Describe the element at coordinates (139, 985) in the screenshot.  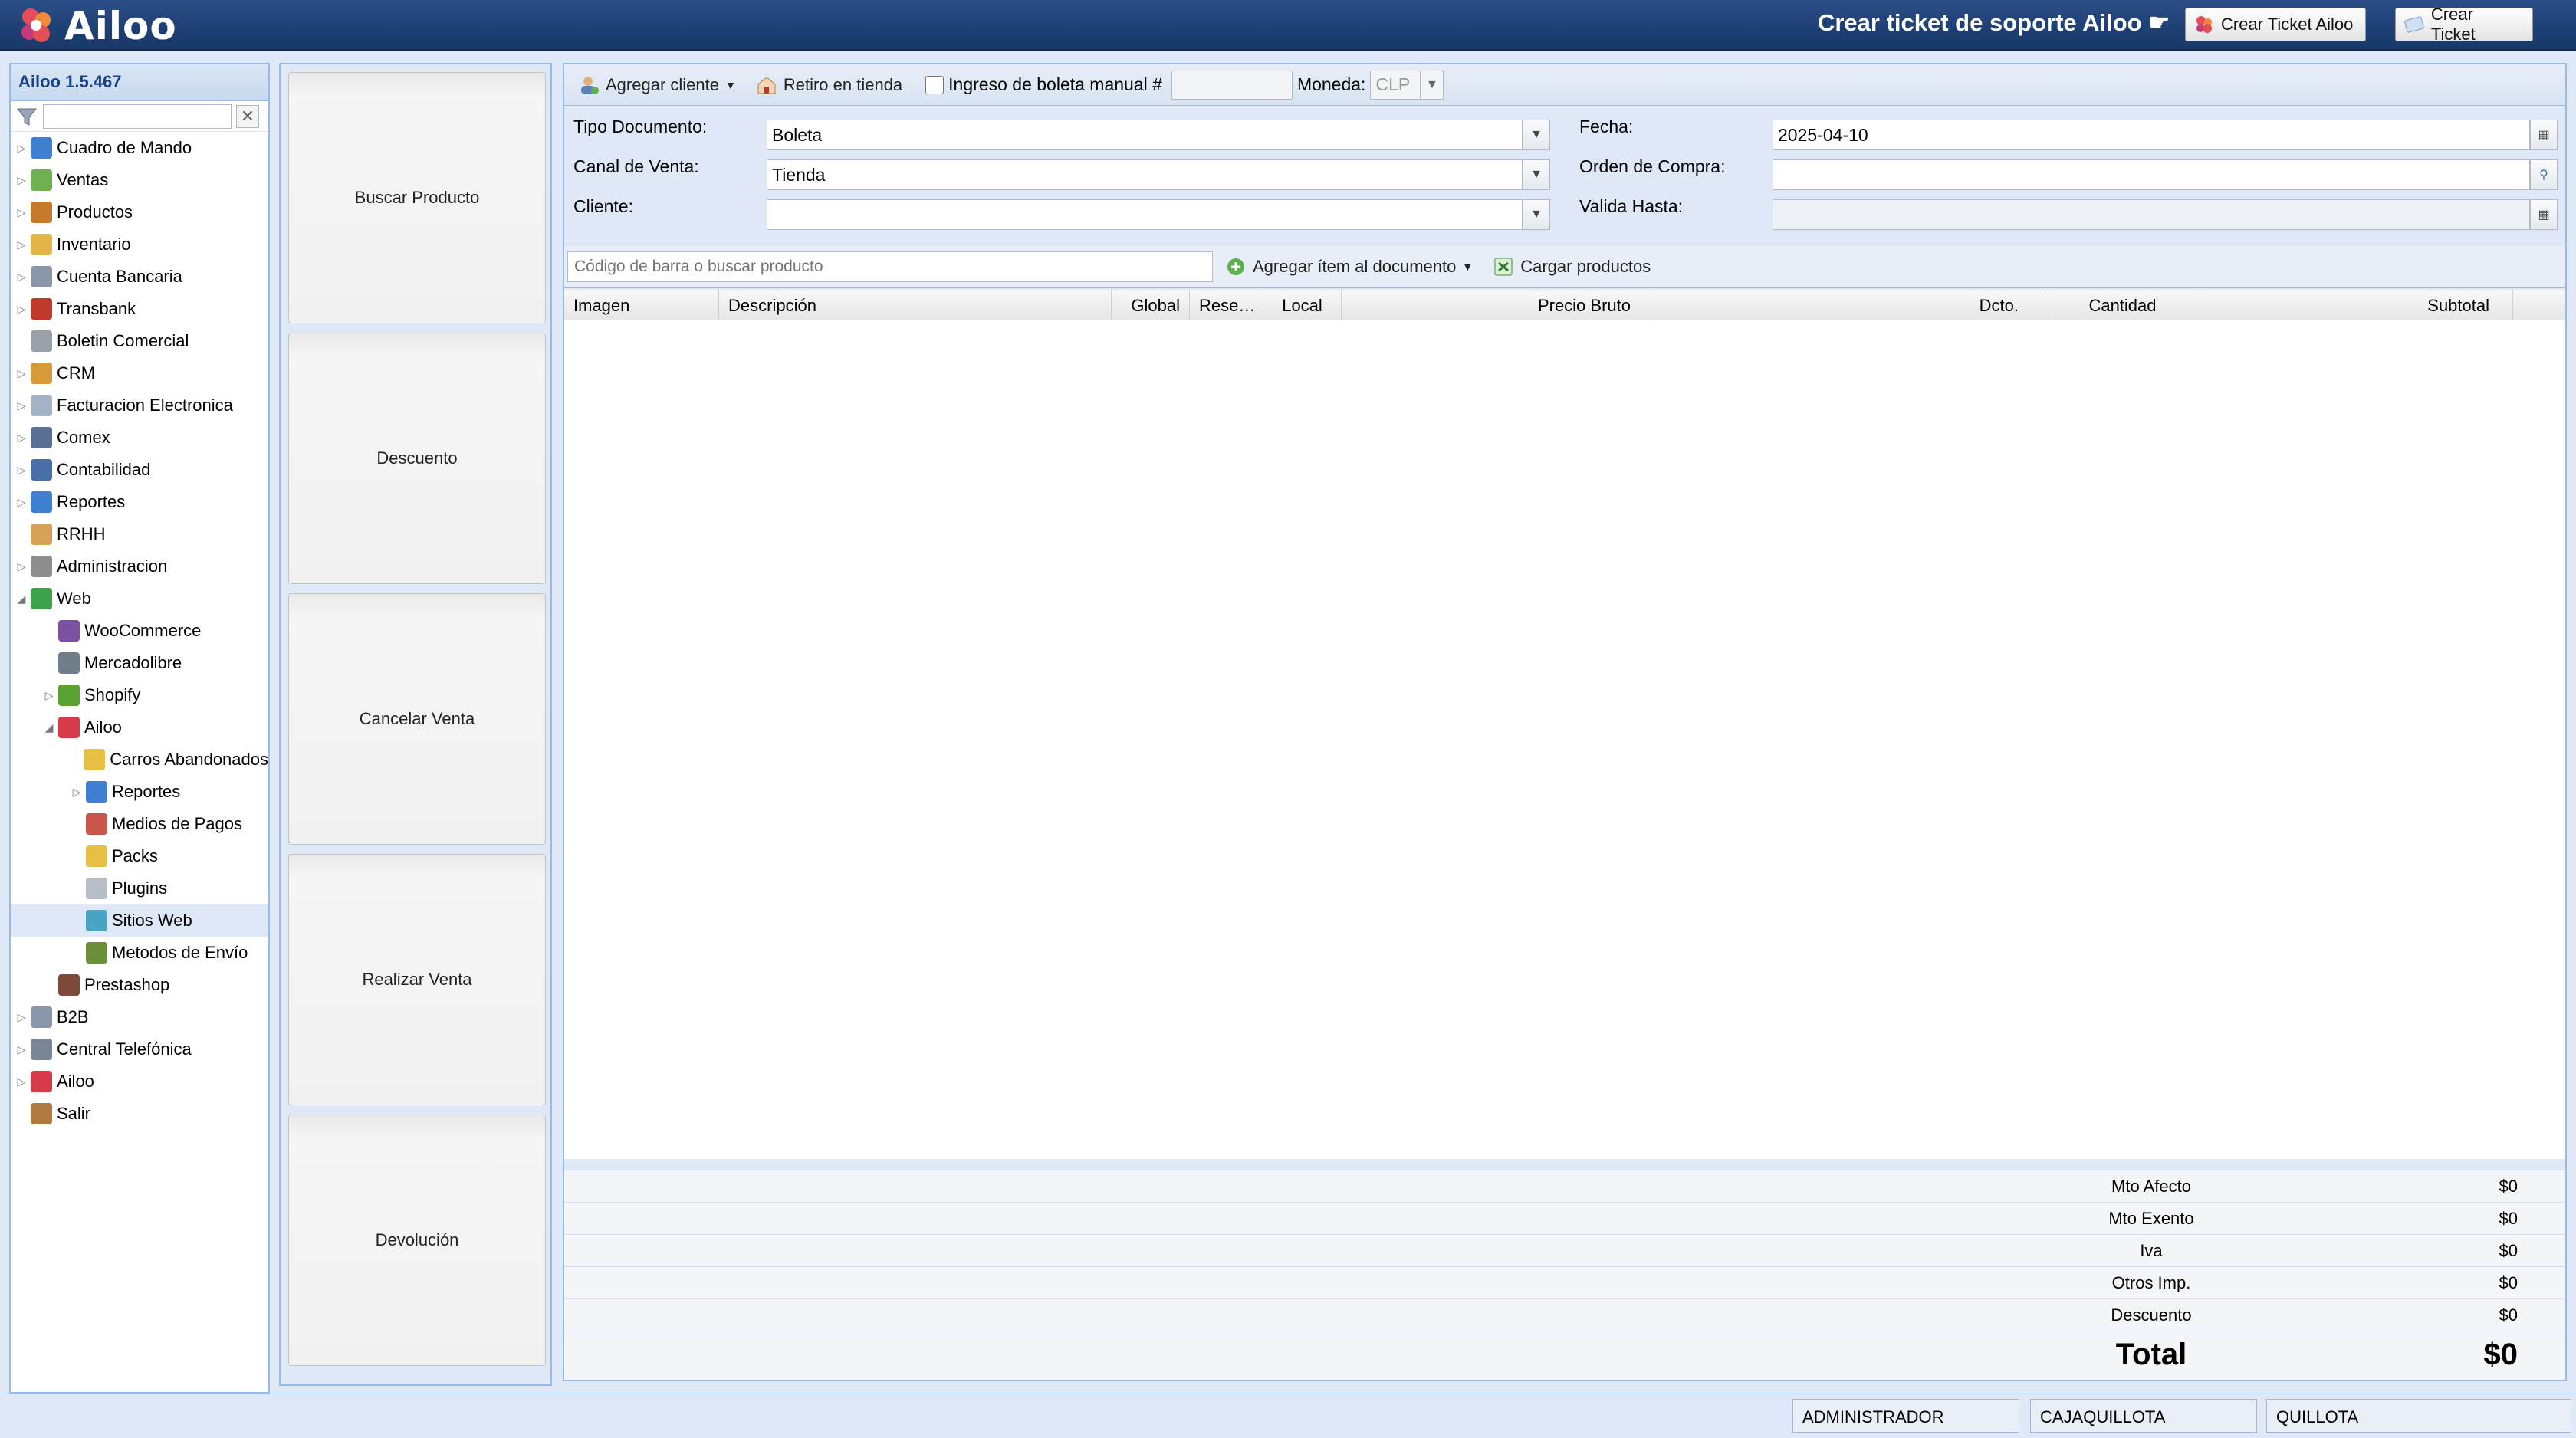
I see `nav-item: Prestashop` at that location.